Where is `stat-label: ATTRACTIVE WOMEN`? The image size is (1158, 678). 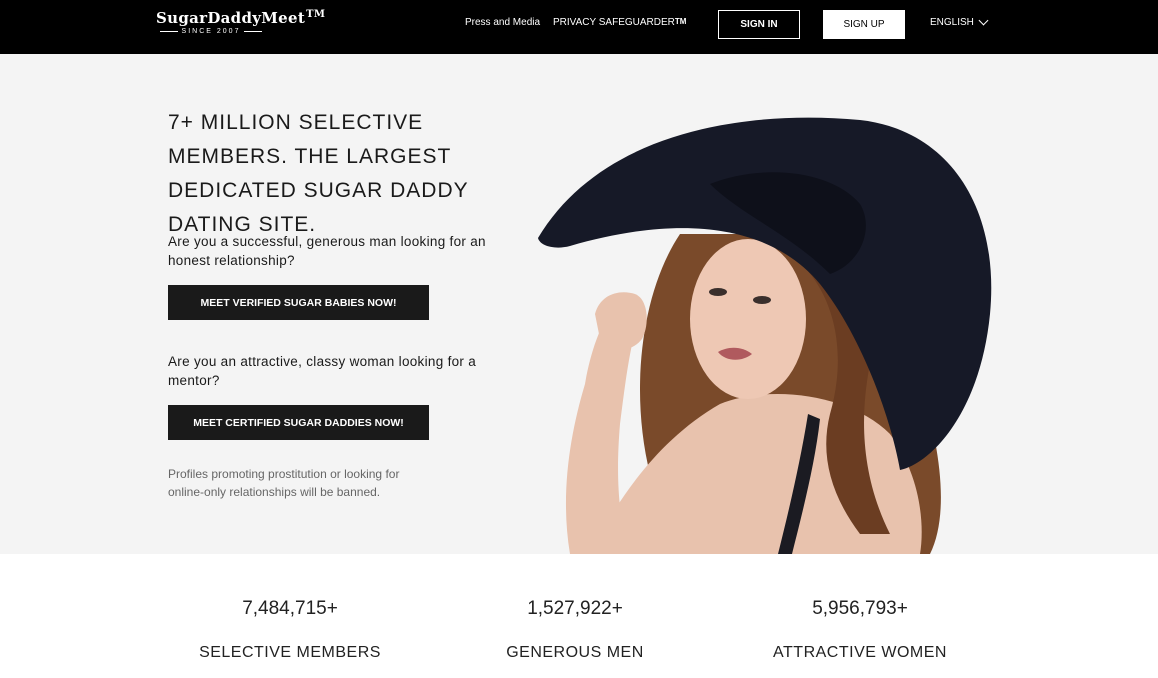
stat-label: ATTRACTIVE WOMEN is located at coordinates (860, 652).